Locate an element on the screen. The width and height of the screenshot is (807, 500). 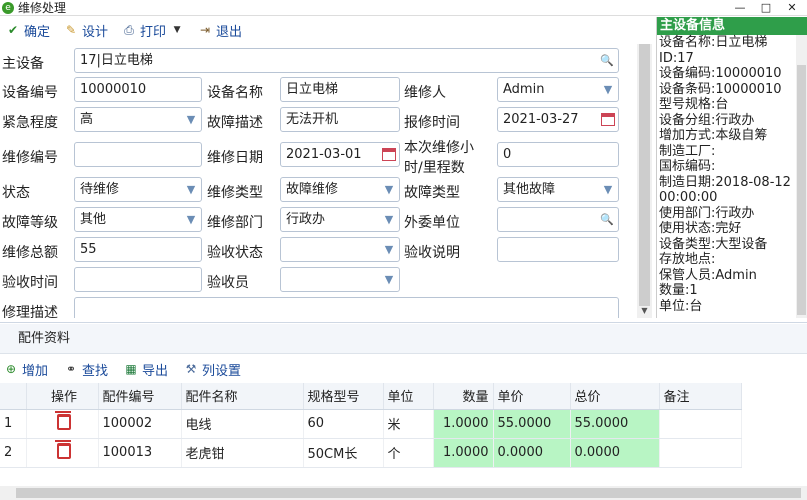
repair-desc-field is located at coordinates (346, 307).